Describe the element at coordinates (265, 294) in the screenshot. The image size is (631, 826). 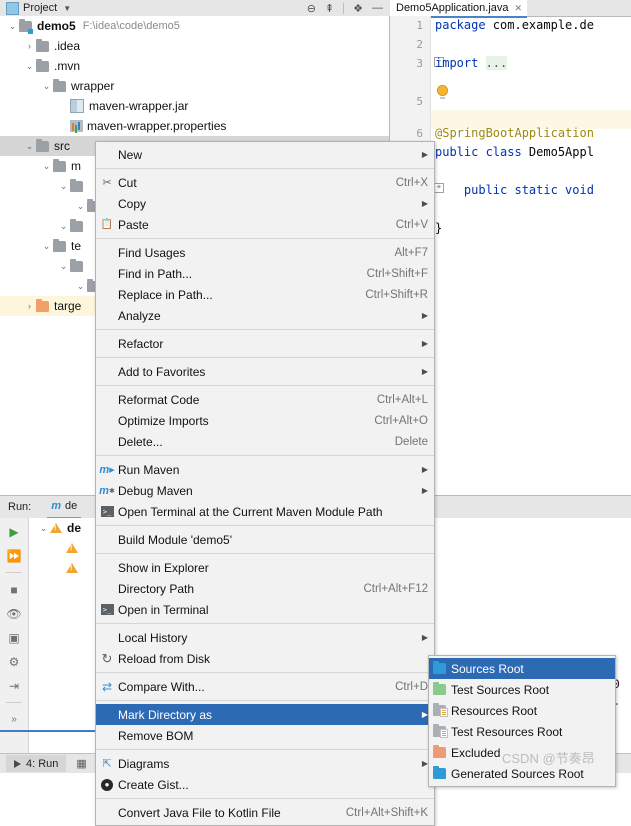
I see `menu-item-replace-in-path: Replace in Path... Ctrl+Shift+R` at that location.